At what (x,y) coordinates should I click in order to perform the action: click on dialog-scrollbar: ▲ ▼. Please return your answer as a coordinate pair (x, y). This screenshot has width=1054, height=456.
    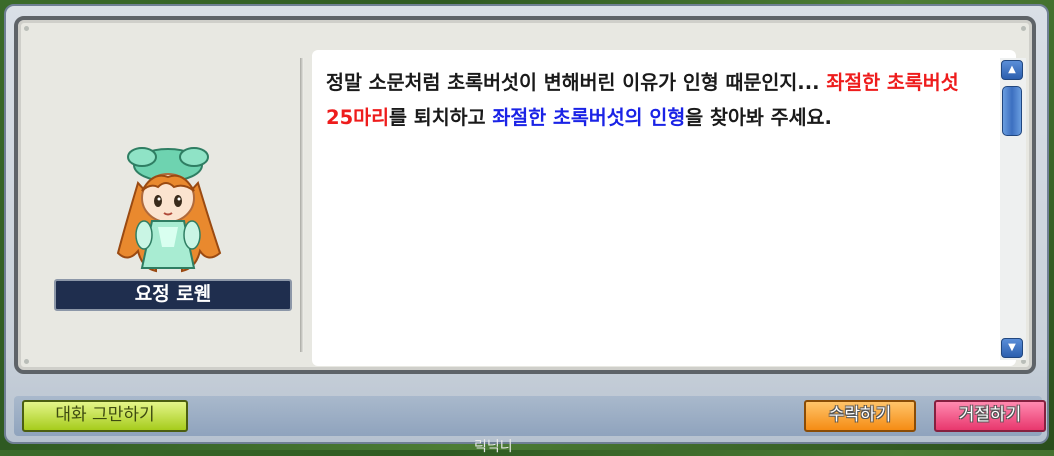
    Looking at the image, I should click on (1013, 209).